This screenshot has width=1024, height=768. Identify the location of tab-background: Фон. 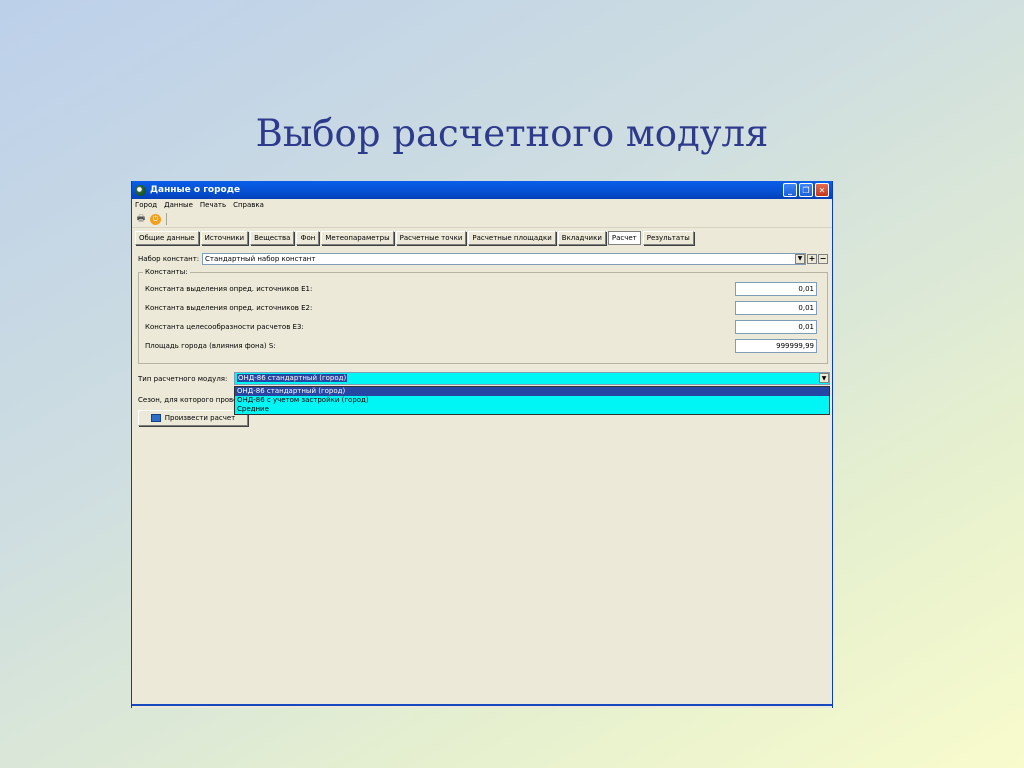
(308, 238).